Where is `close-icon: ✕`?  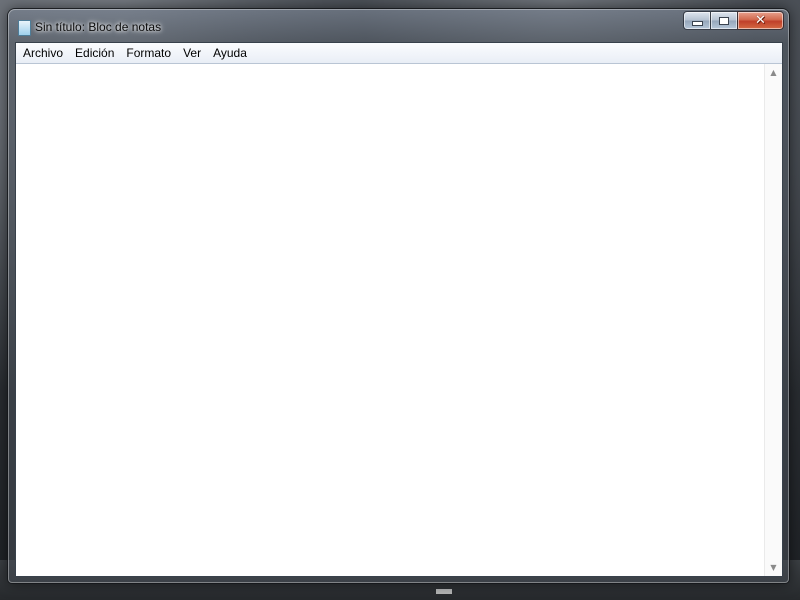 close-icon: ✕ is located at coordinates (760, 20).